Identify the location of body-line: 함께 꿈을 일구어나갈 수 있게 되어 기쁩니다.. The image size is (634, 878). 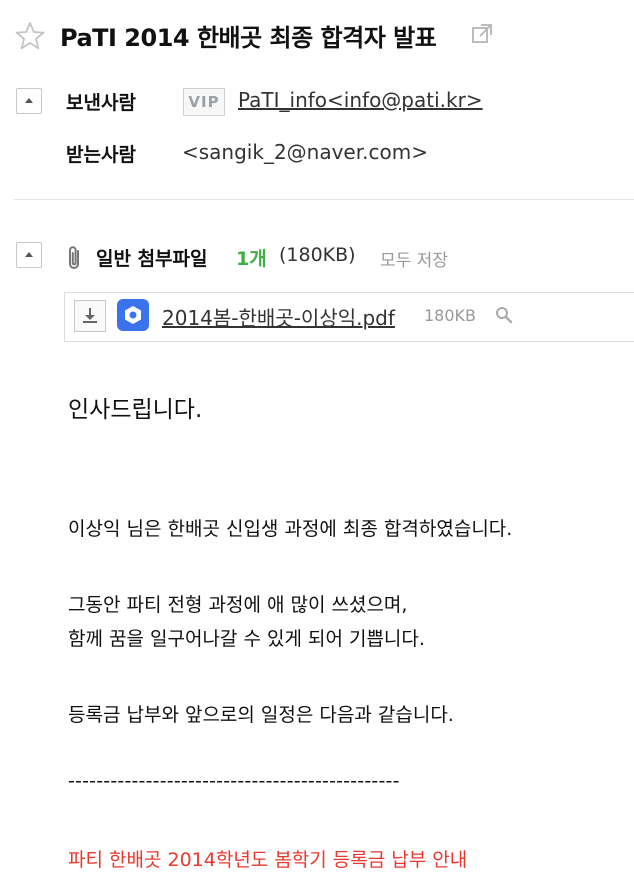
(246, 639).